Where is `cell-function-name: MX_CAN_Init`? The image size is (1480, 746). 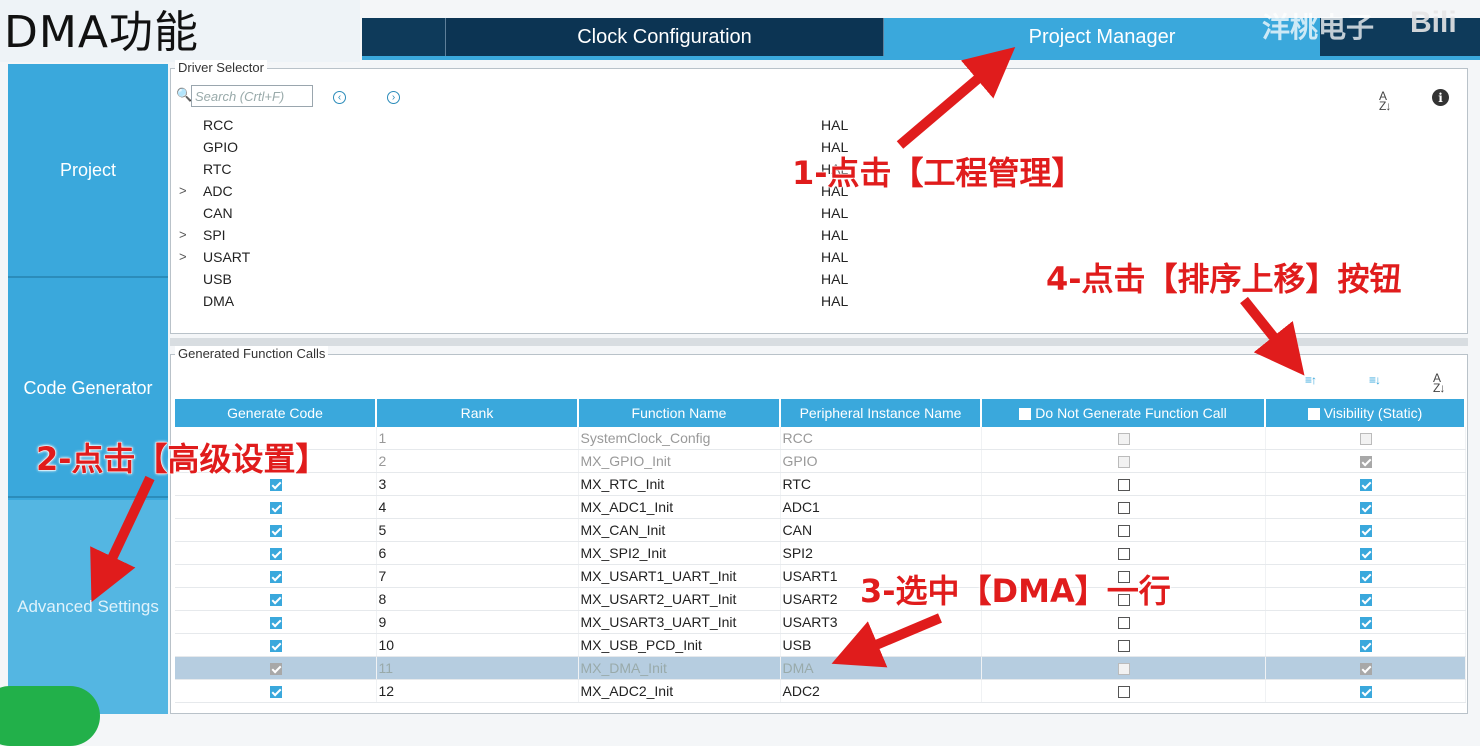
cell-function-name: MX_CAN_Init is located at coordinates (679, 530).